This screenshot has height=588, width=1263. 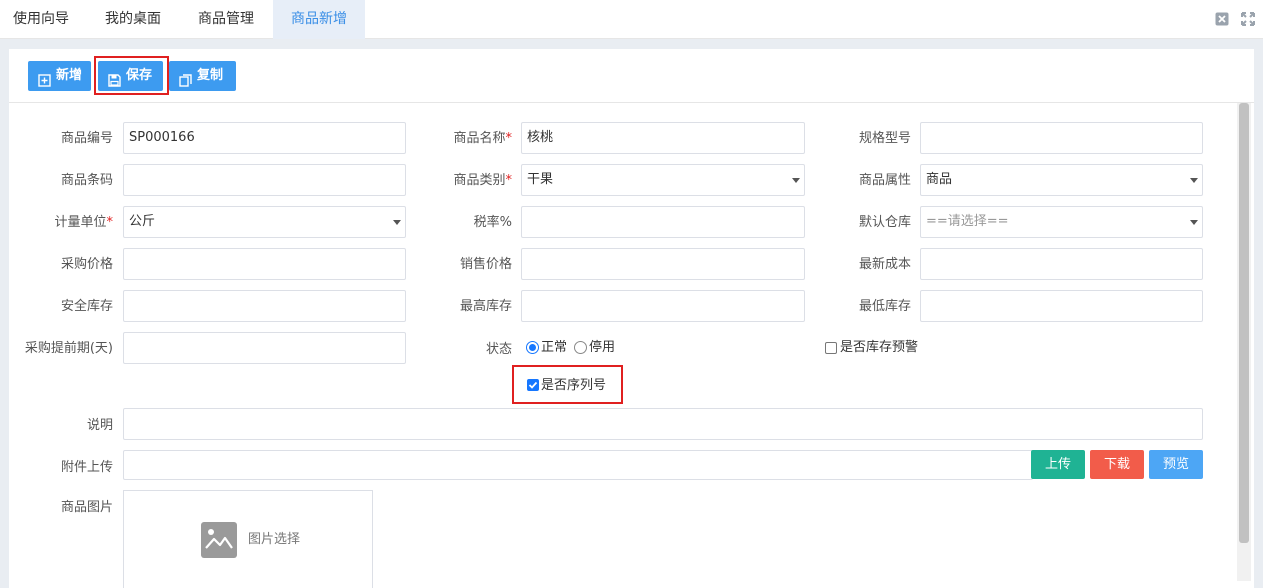 I want to click on save-button-label: 保存, so click(x=139, y=75).